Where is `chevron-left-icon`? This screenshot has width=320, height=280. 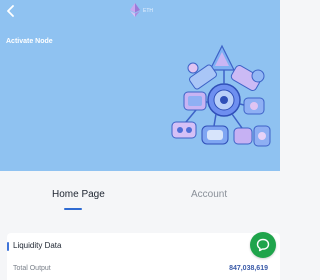
chevron-left-icon is located at coordinates (10, 11).